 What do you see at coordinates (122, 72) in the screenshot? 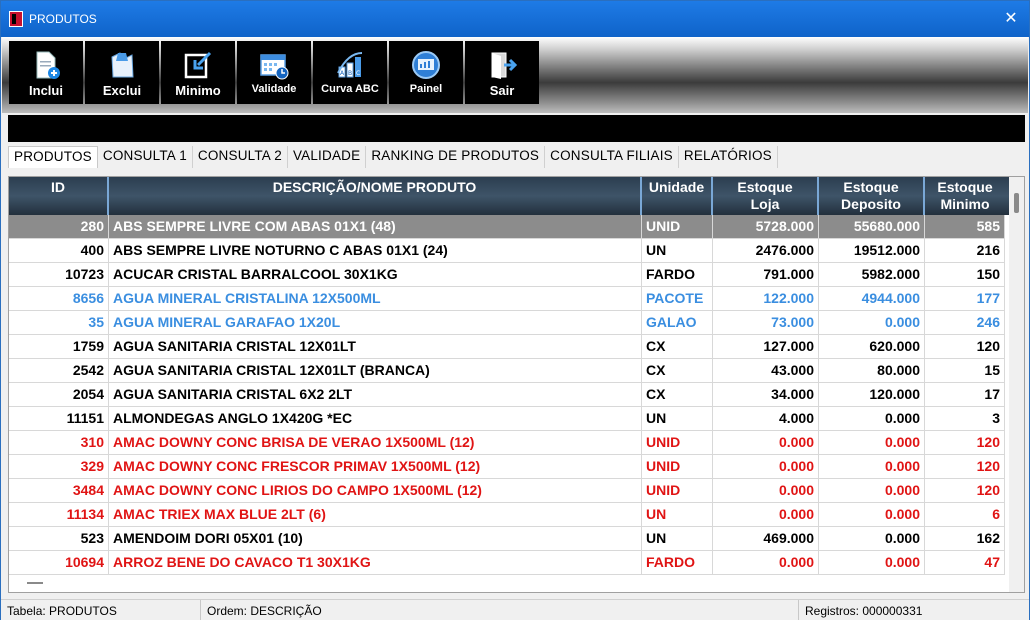
I see `exclui-button: Exclui` at bounding box center [122, 72].